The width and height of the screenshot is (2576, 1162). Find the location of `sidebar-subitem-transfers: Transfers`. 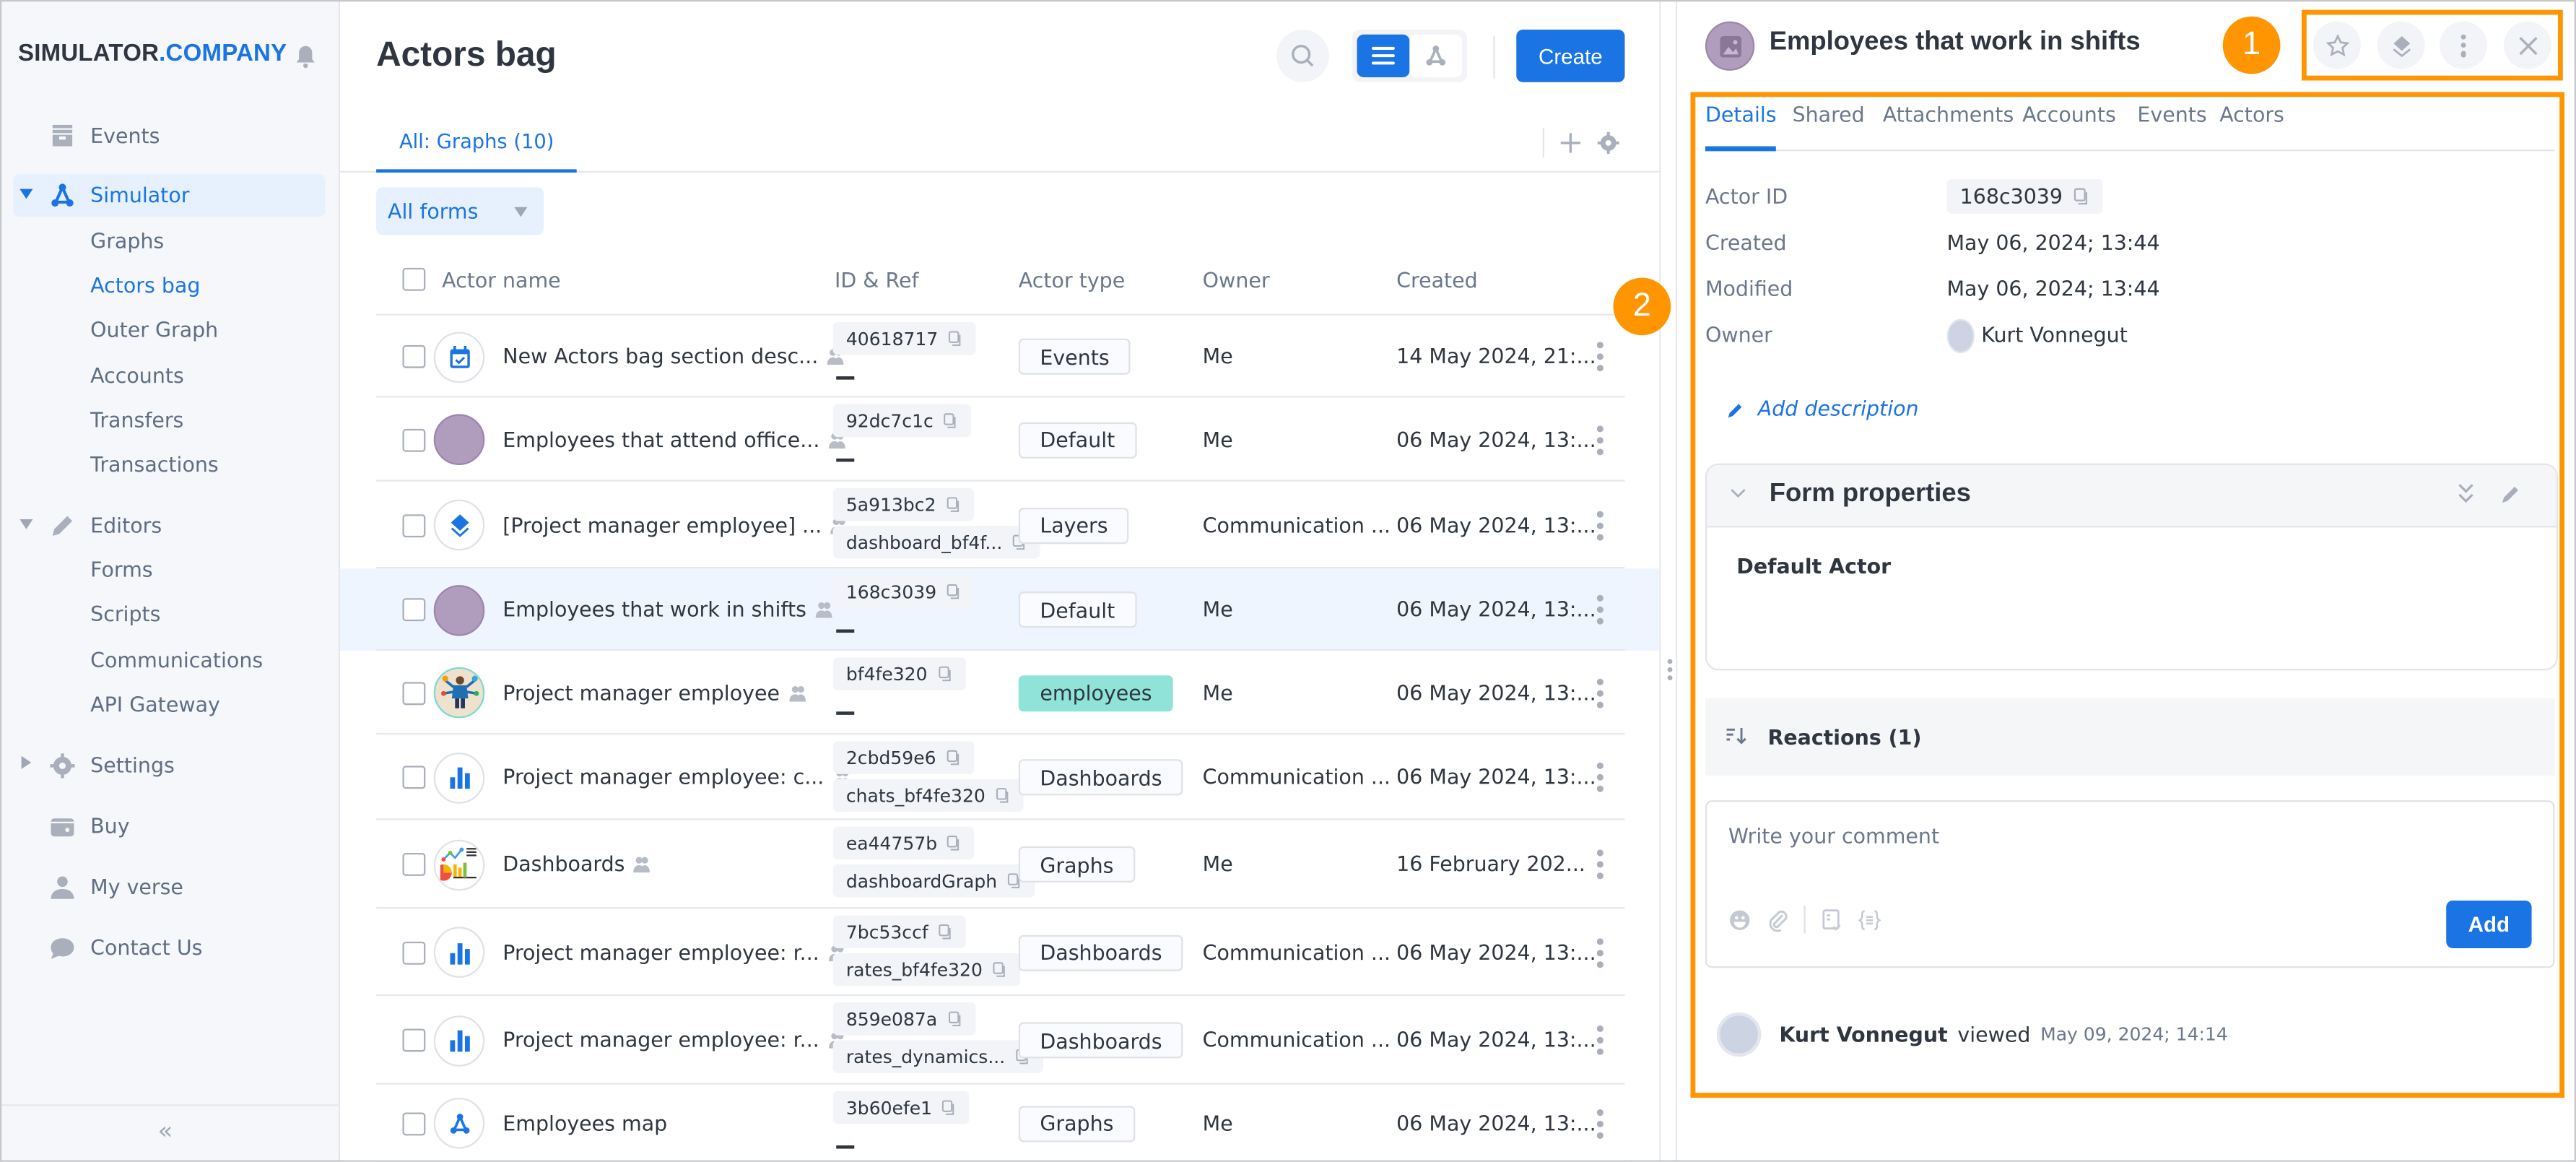

sidebar-subitem-transfers: Transfers is located at coordinates (136, 419).